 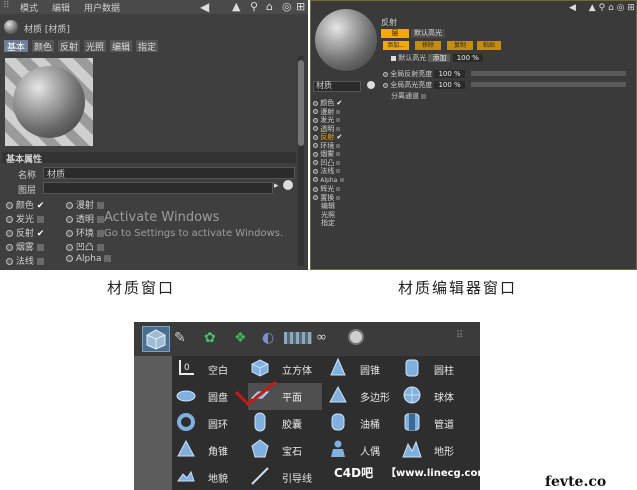 What do you see at coordinates (85, 218) in the screenshot?
I see `channel-row: 透明` at bounding box center [85, 218].